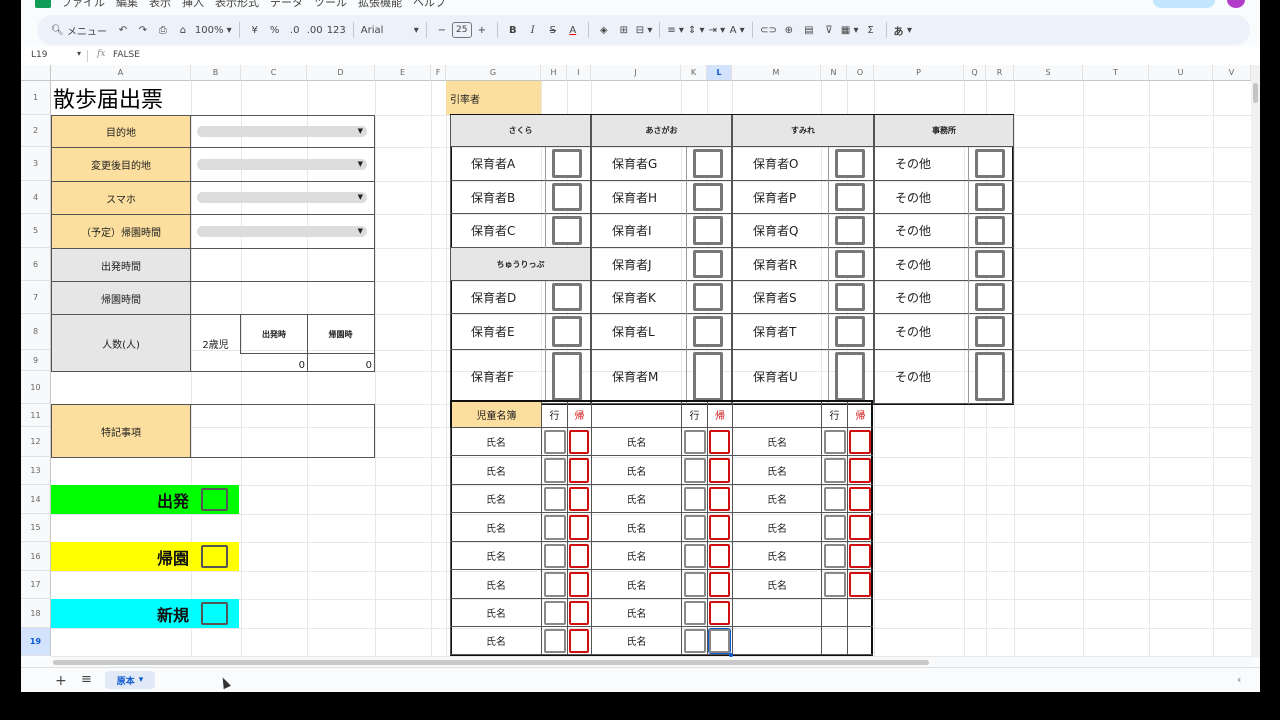 This screenshot has width=1280, height=720. Describe the element at coordinates (36, 585) in the screenshot. I see `row-header: 17` at that location.